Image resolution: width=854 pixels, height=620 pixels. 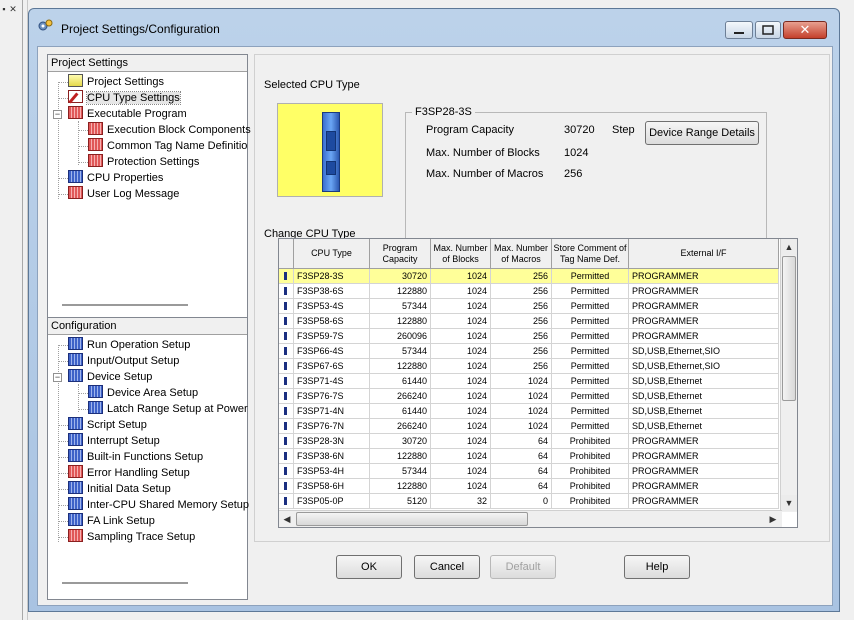 What do you see at coordinates (135, 457) in the screenshot?
I see `tree-item-built-in-functions-setup: Built-in Functions Setup` at bounding box center [135, 457].